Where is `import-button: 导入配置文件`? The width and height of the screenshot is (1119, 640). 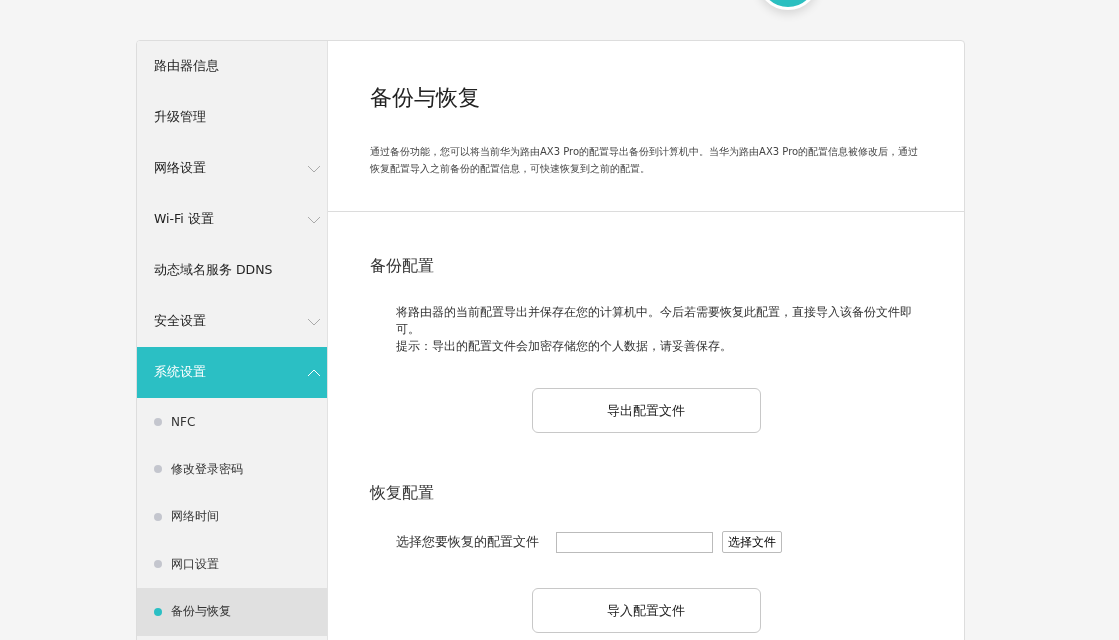
import-button: 导入配置文件 is located at coordinates (646, 610).